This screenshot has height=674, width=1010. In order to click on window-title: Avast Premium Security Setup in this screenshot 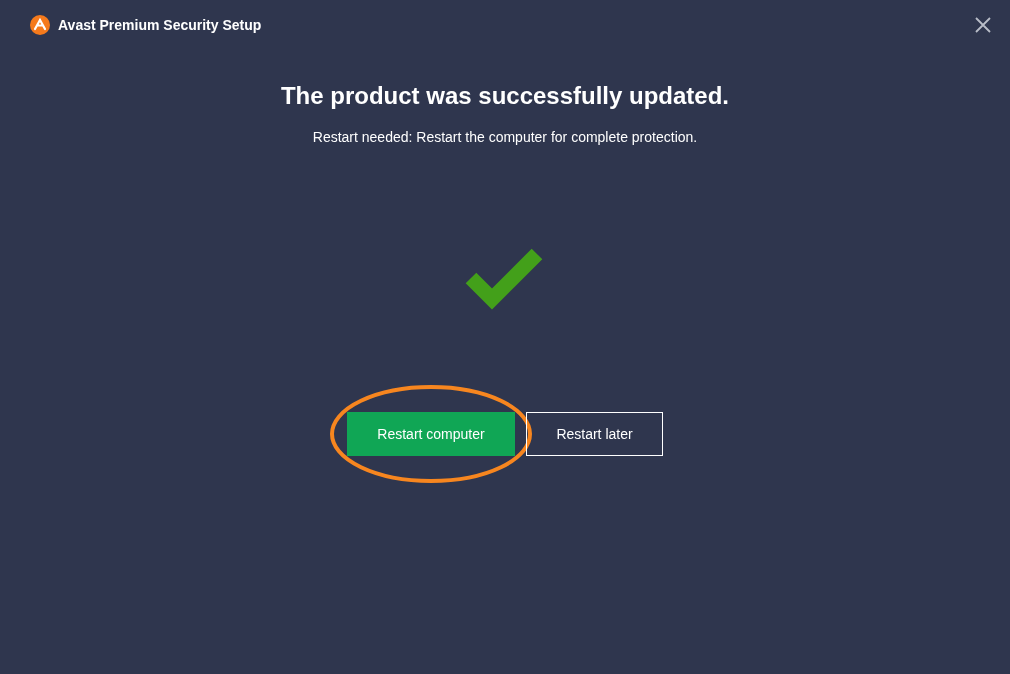, I will do `click(160, 25)`.